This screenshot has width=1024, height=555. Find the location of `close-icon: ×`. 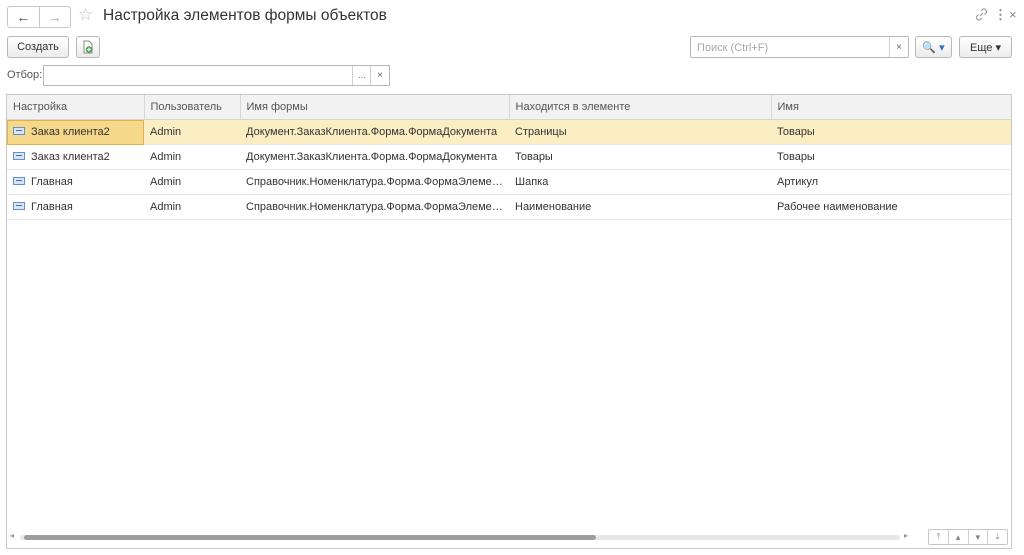

close-icon: × is located at coordinates (1013, 14).